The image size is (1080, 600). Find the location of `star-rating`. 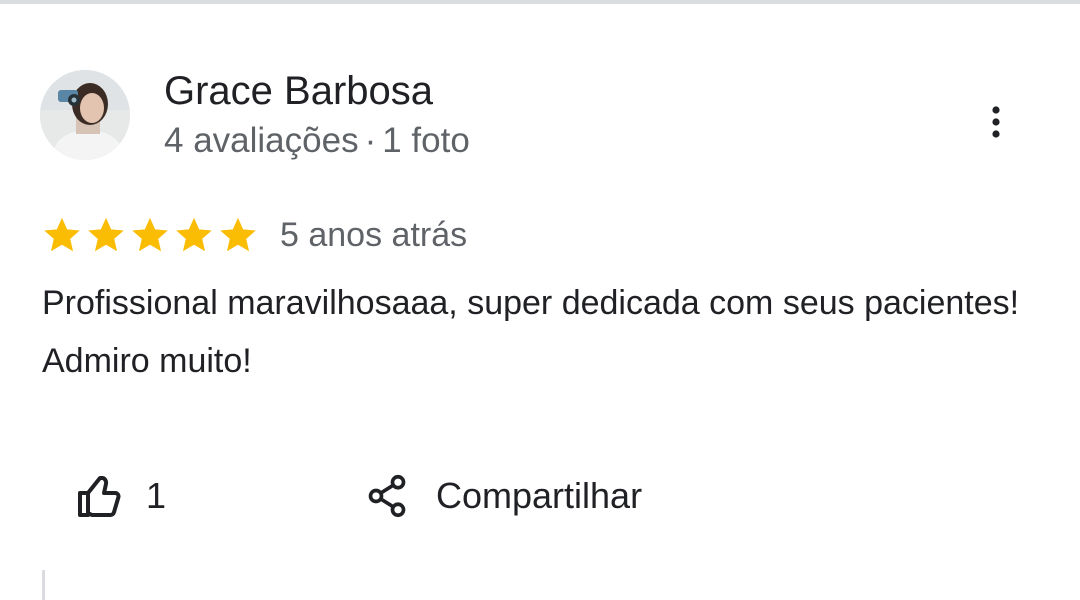

star-rating is located at coordinates (150, 235).